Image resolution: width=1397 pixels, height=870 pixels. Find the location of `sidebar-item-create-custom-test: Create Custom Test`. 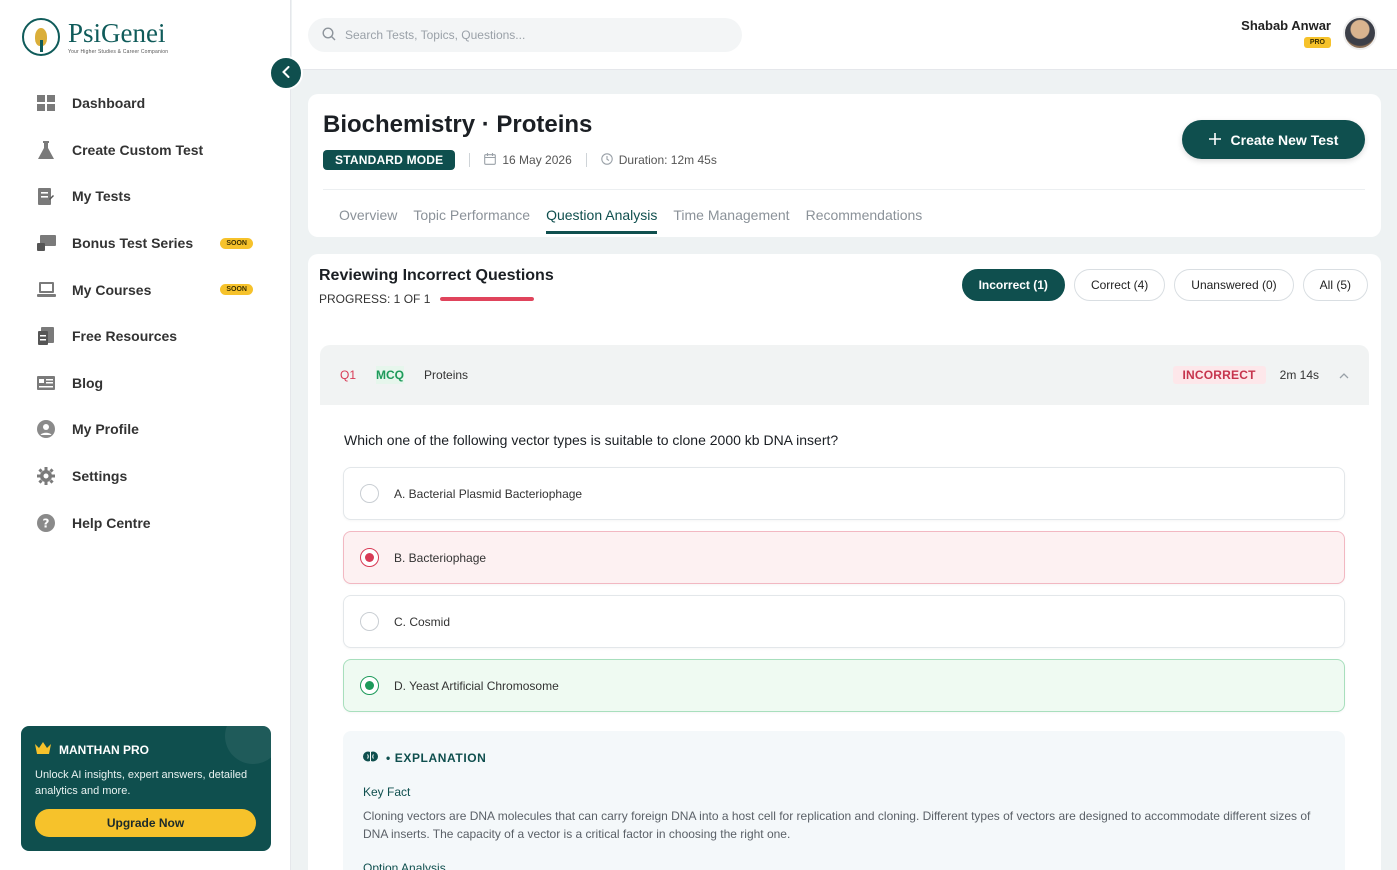

sidebar-item-create-custom-test: Create Custom Test is located at coordinates (151, 150).